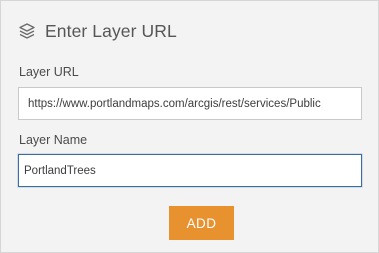 The height and width of the screenshot is (253, 379). I want to click on add-button: ADD, so click(201, 223).